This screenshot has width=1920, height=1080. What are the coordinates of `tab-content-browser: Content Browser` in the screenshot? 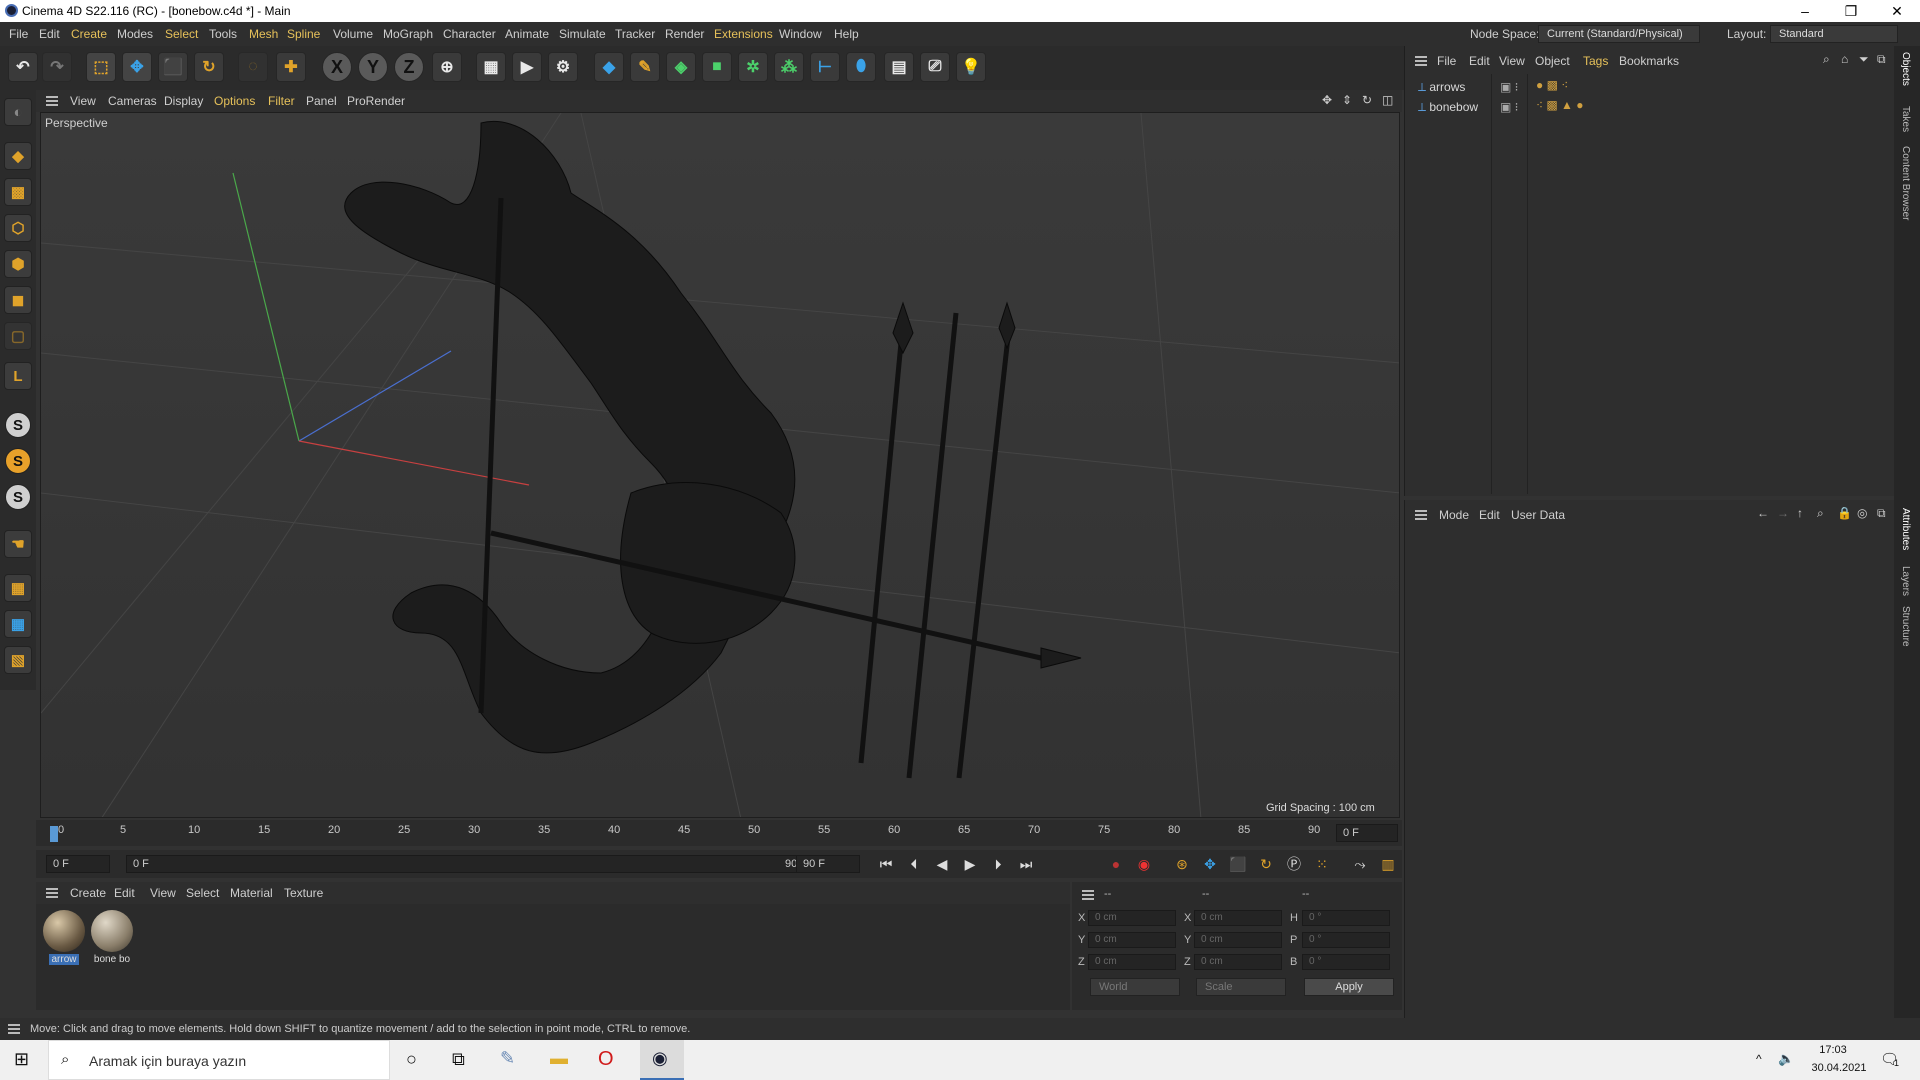 It's located at (1905, 183).